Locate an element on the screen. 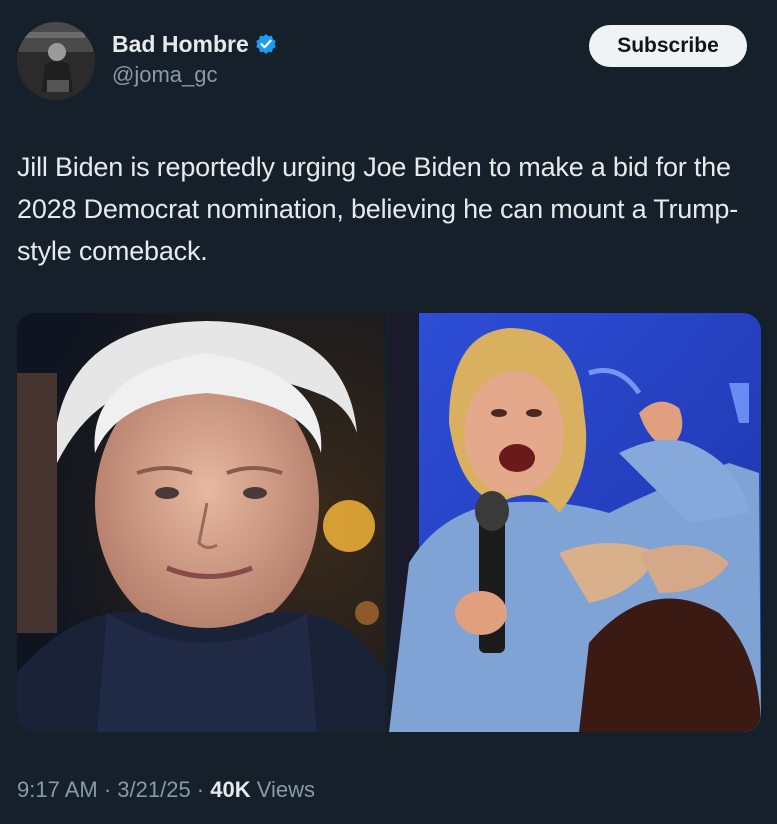 The image size is (777, 824). views-count: 40K is located at coordinates (230, 789).